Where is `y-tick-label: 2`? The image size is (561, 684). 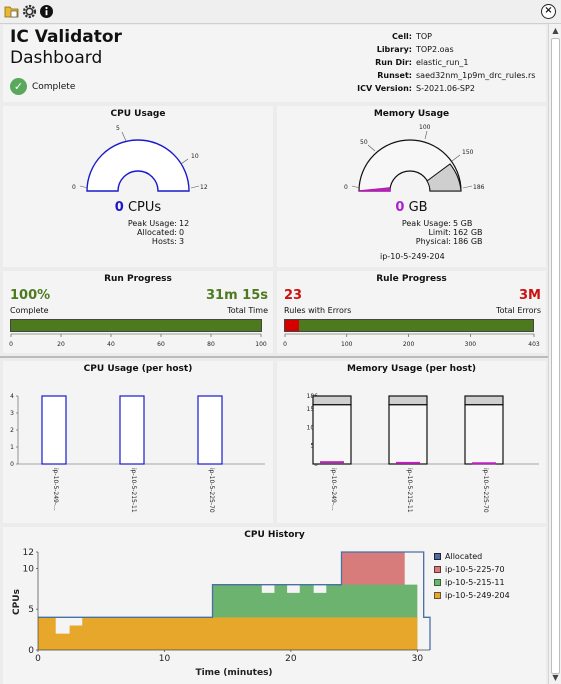
y-tick-label: 2 is located at coordinates (12, 430).